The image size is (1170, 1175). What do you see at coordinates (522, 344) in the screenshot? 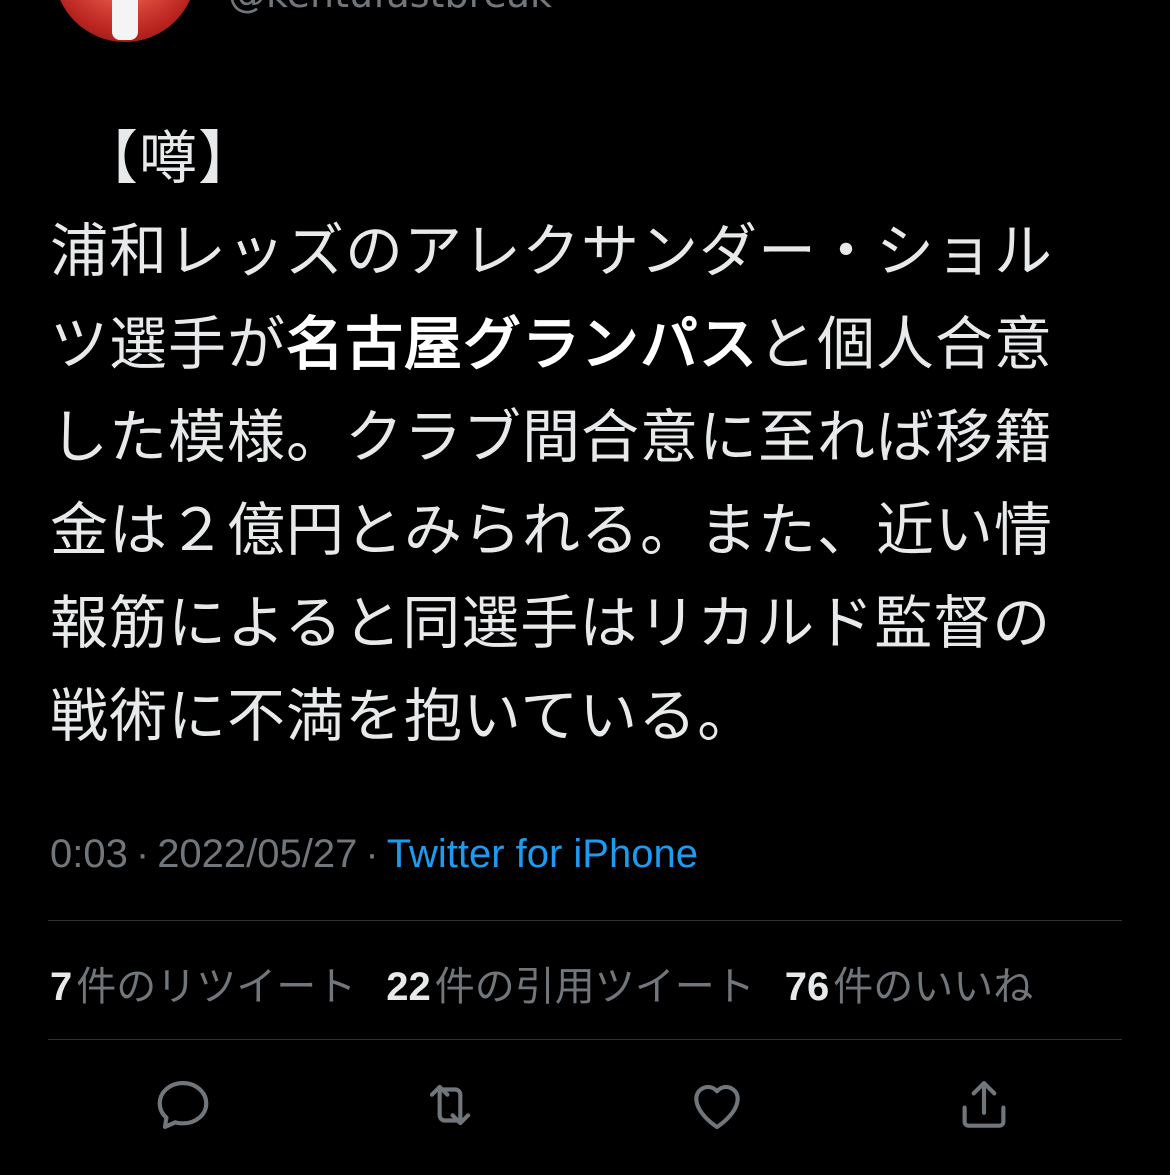
I see `tweet-bold-text: 名古屋グランパス` at bounding box center [522, 344].